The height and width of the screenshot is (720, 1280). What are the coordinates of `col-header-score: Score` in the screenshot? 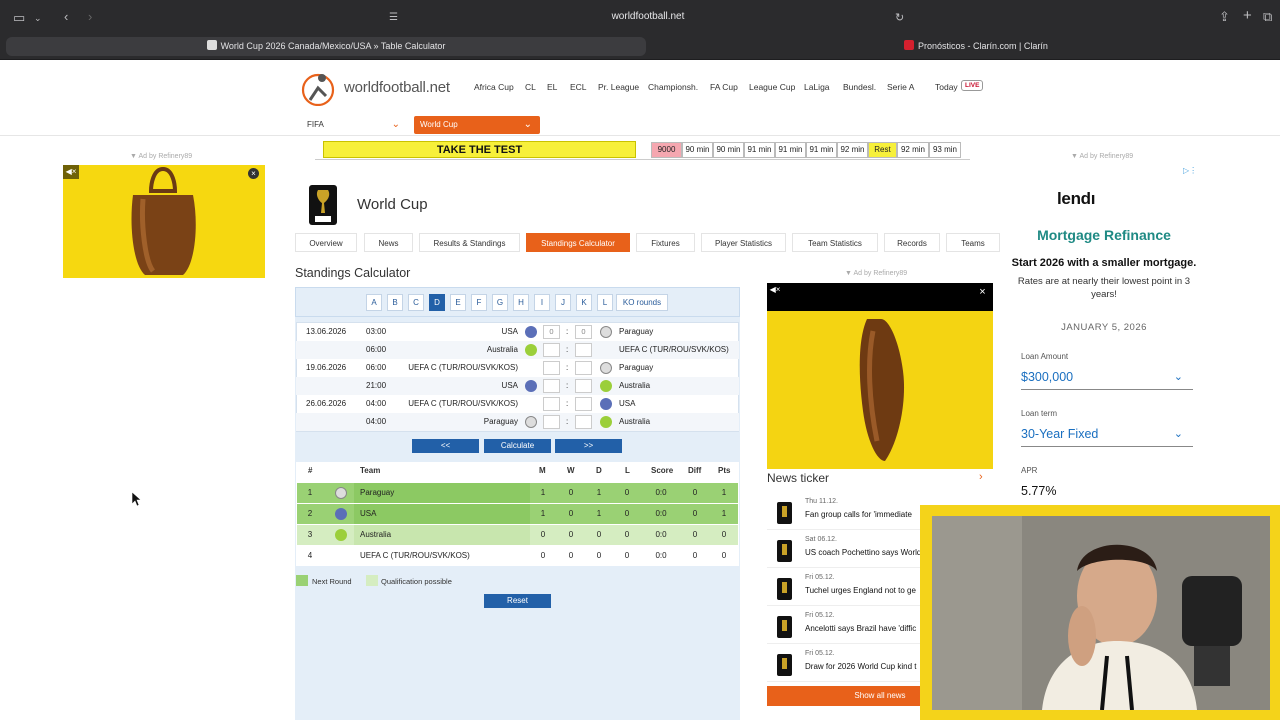 It's located at (662, 470).